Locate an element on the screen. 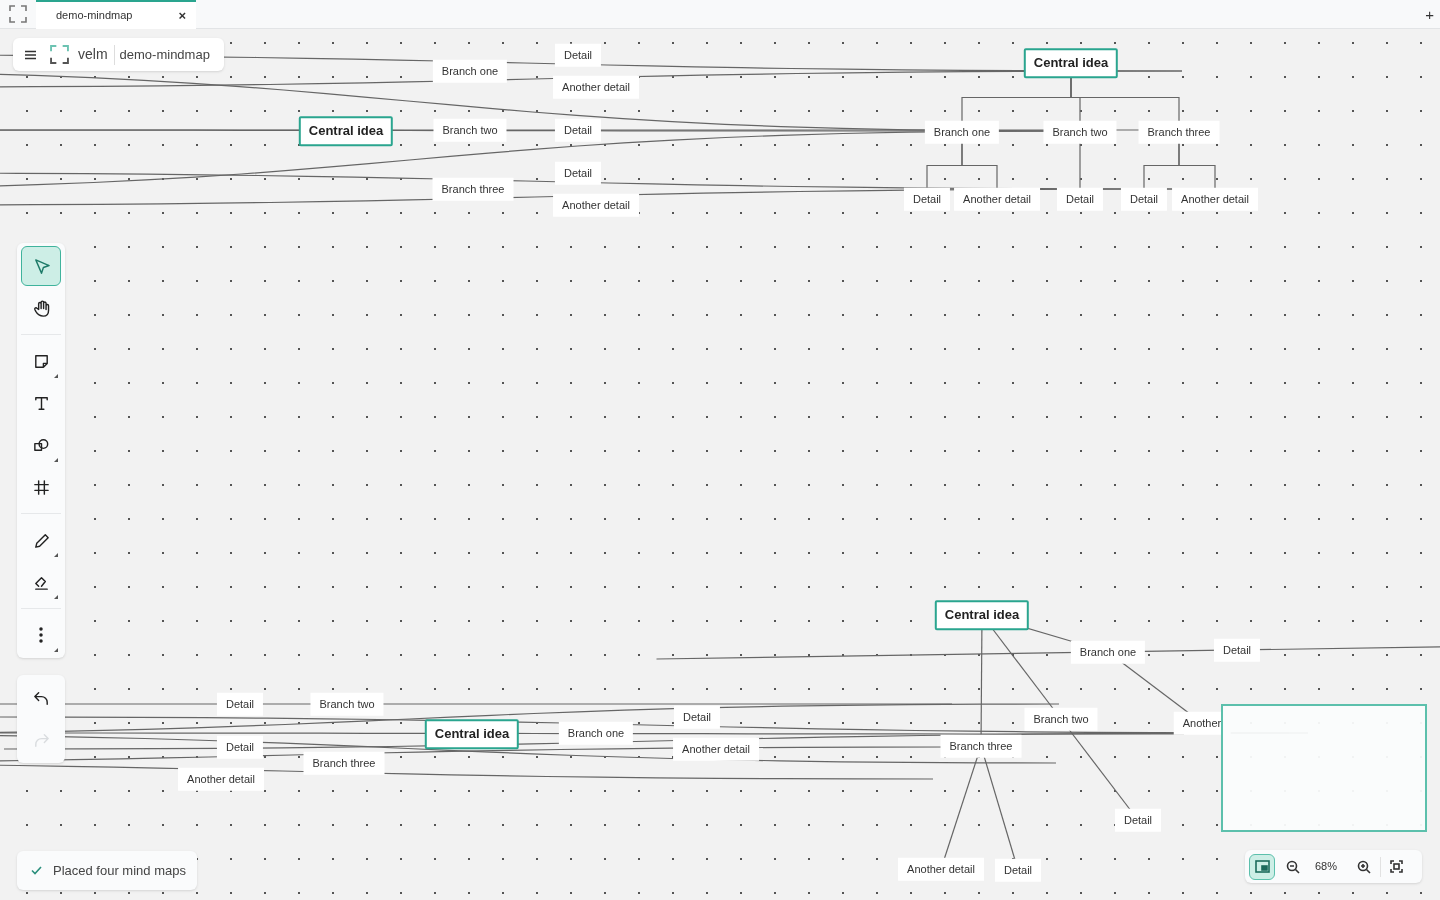 The image size is (1440, 900). app-name: velm is located at coordinates (93, 54).